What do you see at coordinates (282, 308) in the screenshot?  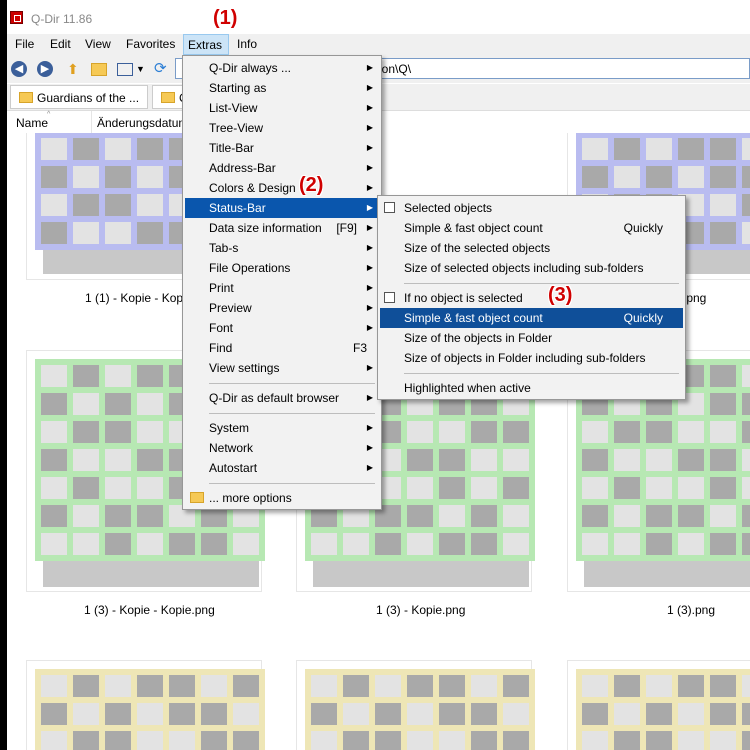 I see `menu-item-preview: Preview ▶` at bounding box center [282, 308].